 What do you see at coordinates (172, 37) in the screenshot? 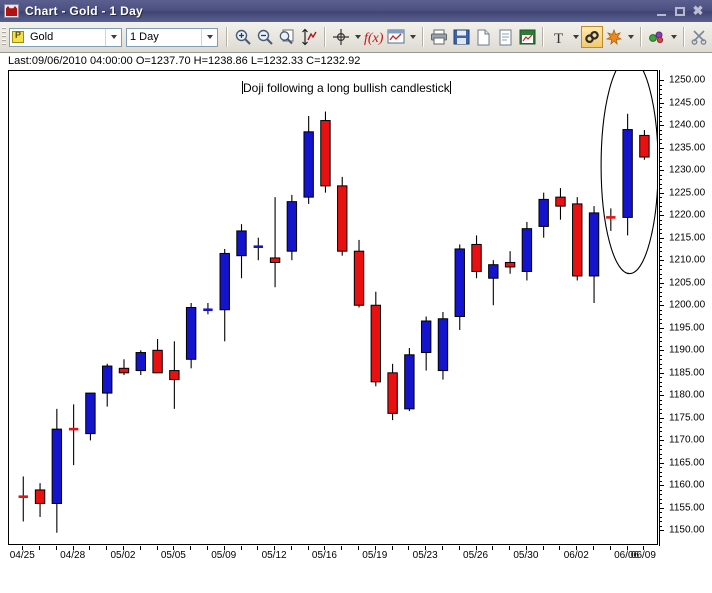
I see `period-combobox: 1 Day` at bounding box center [172, 37].